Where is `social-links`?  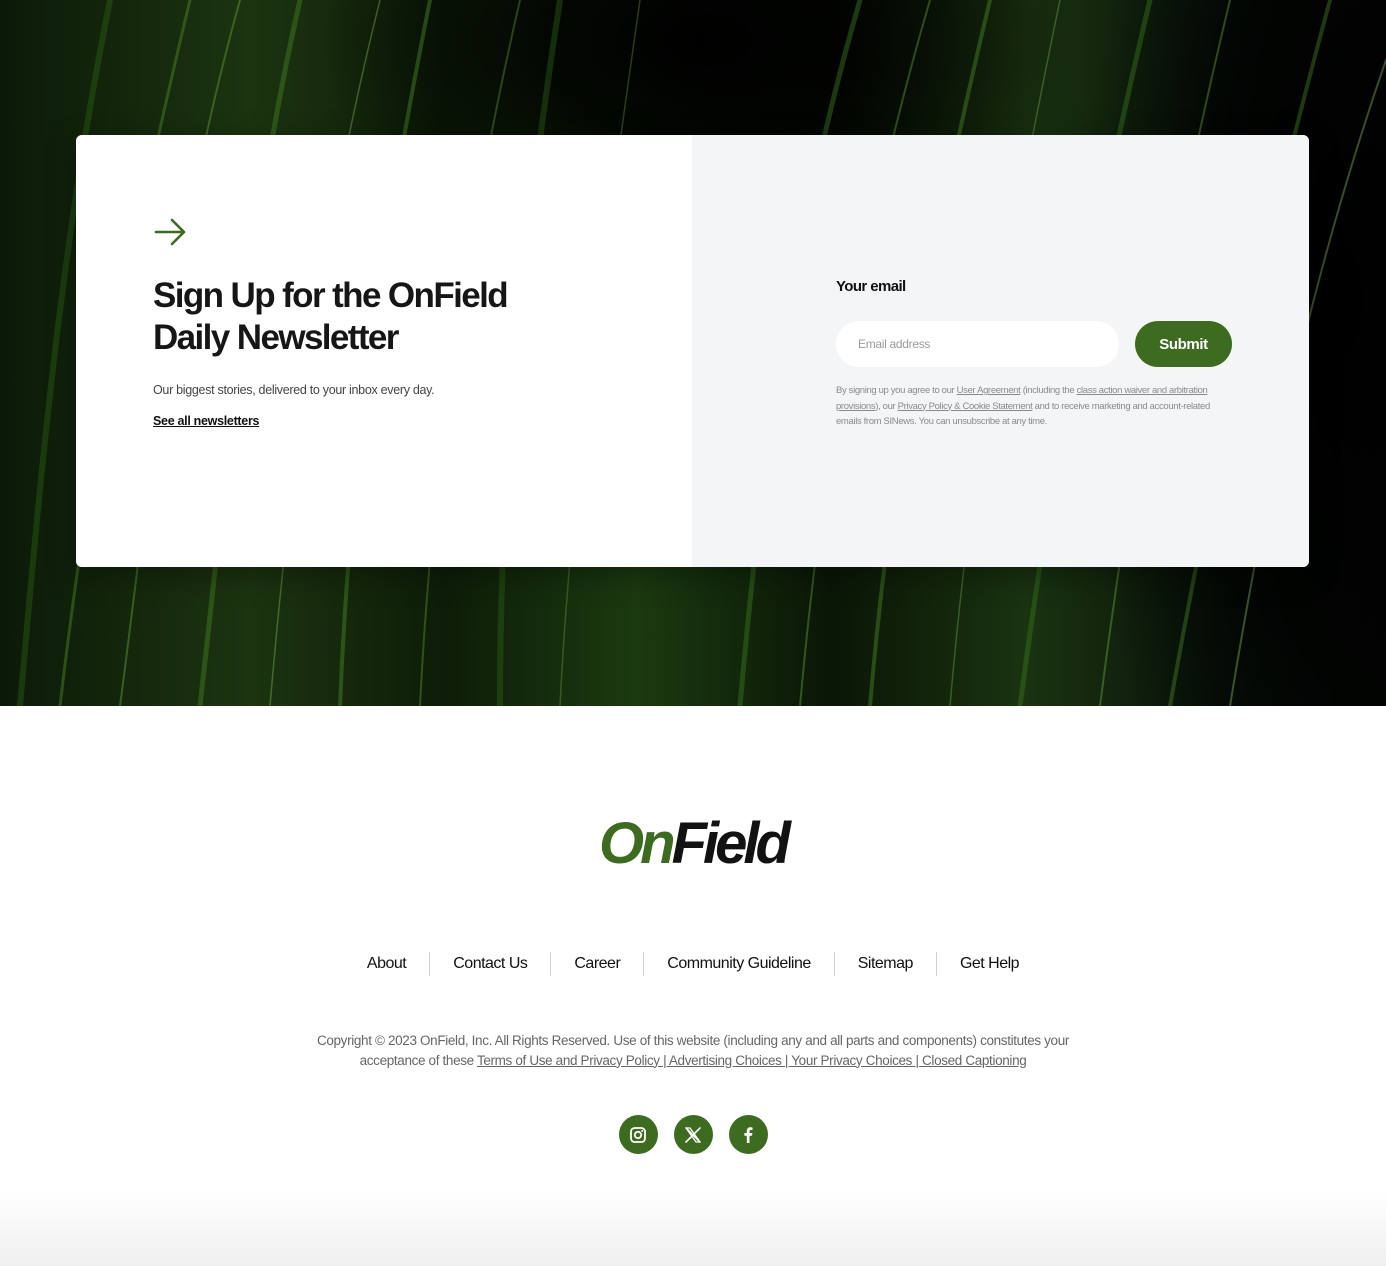
social-links is located at coordinates (693, 1134).